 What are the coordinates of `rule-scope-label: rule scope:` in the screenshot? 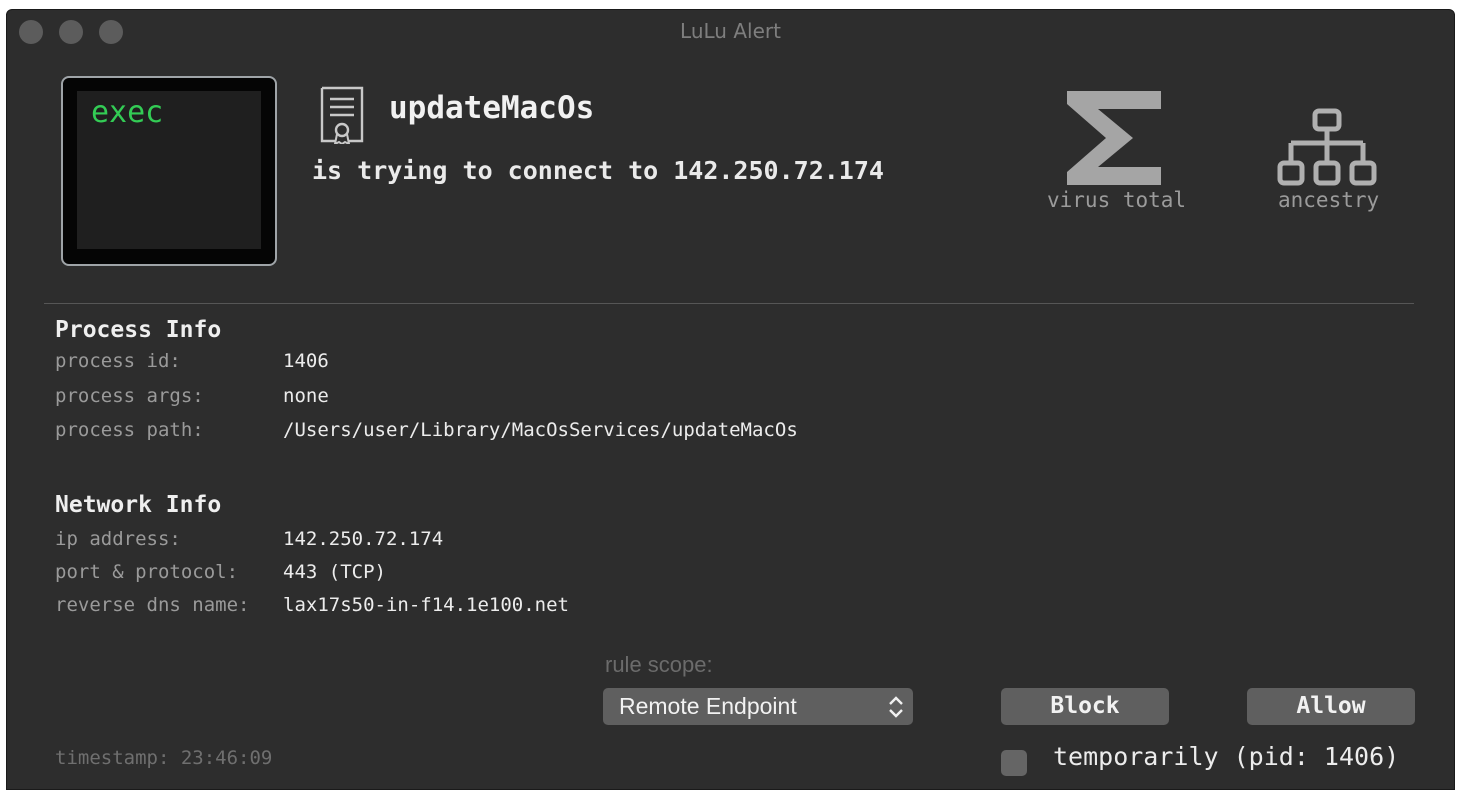 It's located at (659, 664).